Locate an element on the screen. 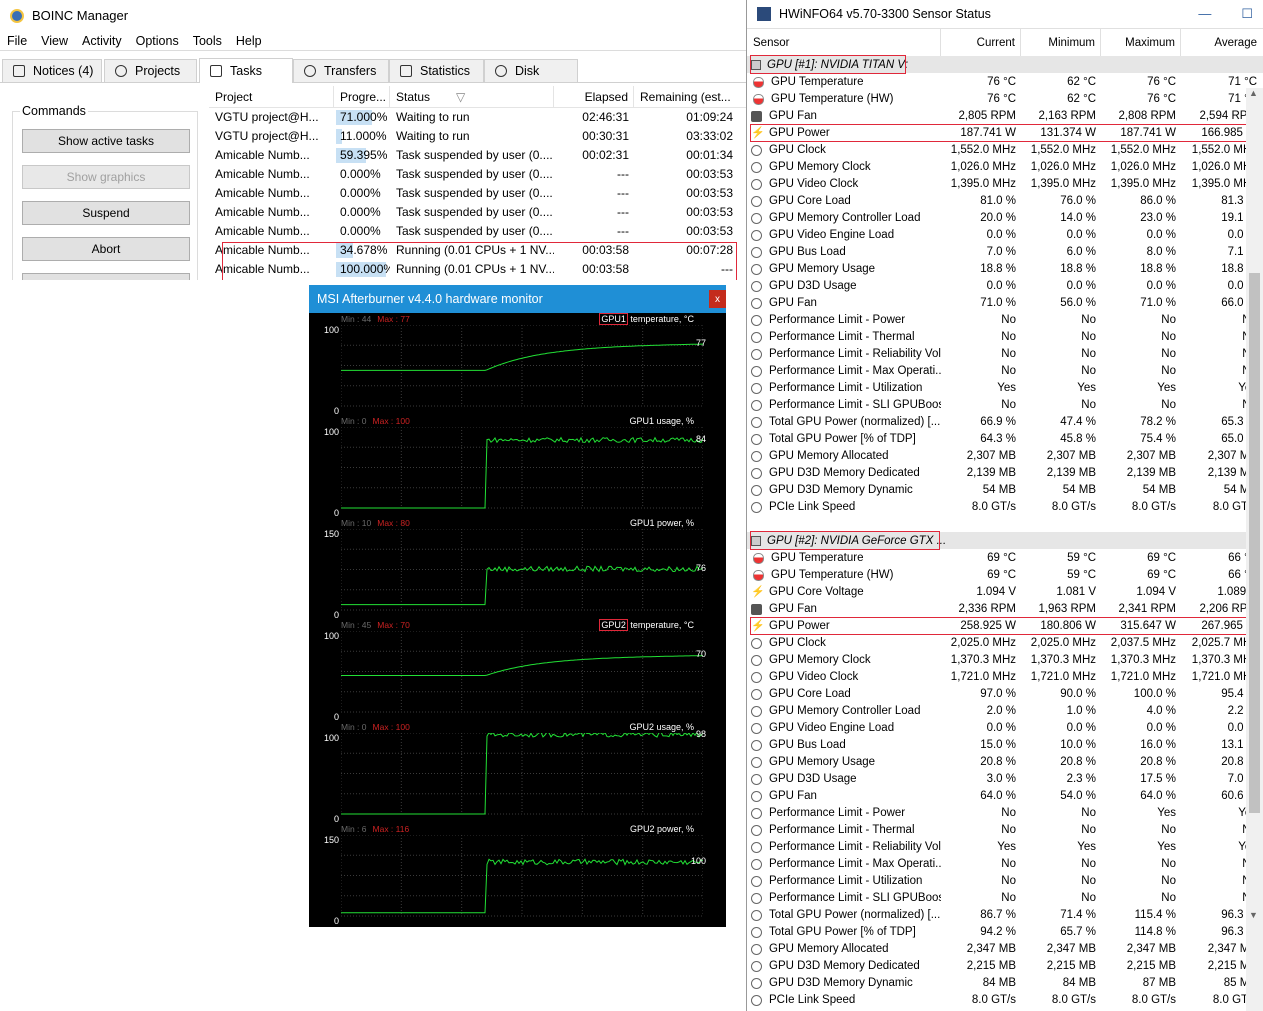 The width and height of the screenshot is (1263, 1011). sensor-row: GPU D3D Usage 3.0 % 2.3 % 17.5 % 7.0 % is located at coordinates (1005, 779).